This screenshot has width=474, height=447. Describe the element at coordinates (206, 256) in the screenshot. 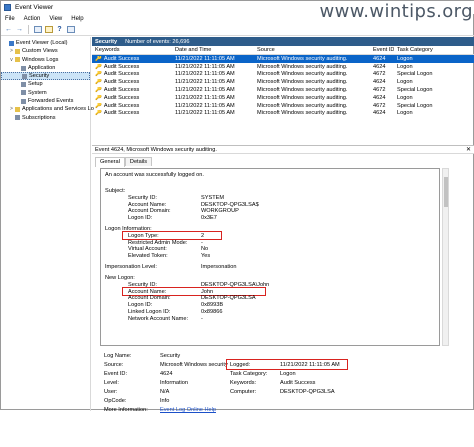

I see `field-value: Yes` at that location.